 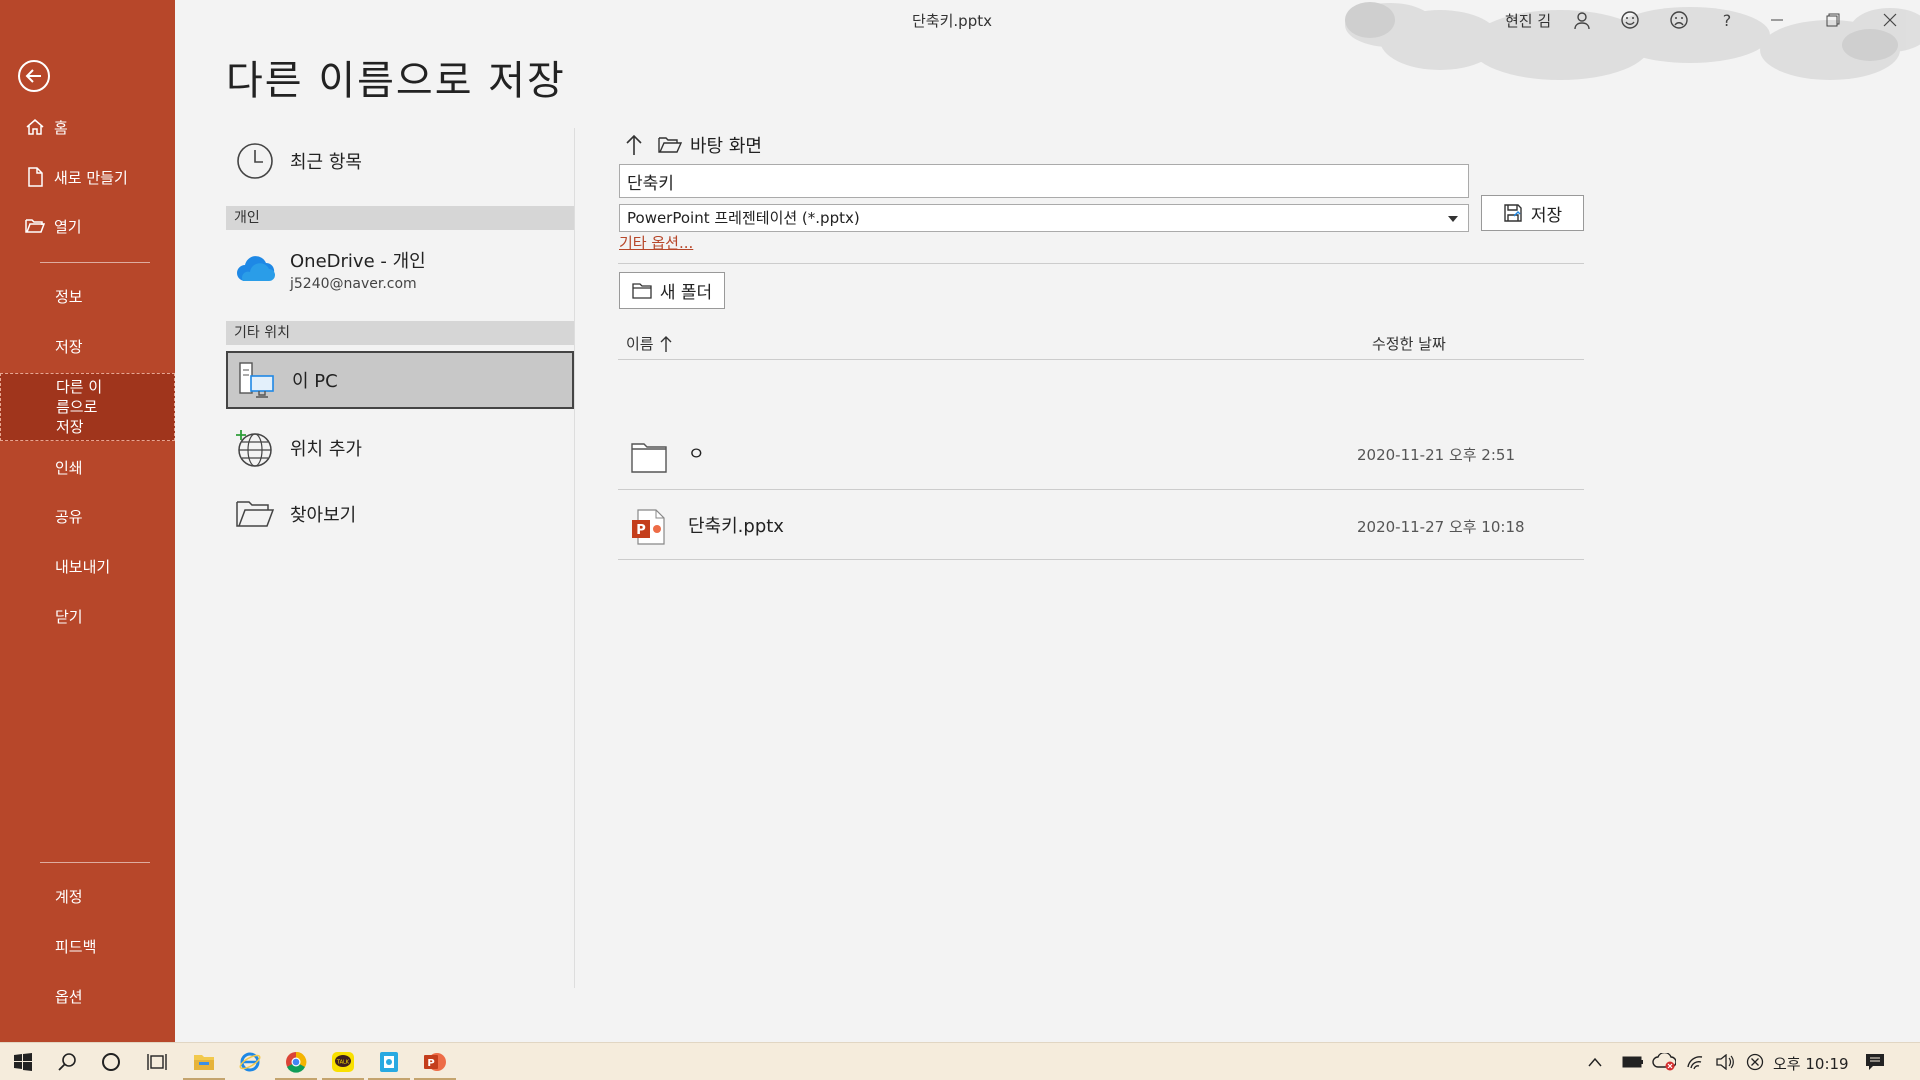 I want to click on user-name: 현진 김, so click(x=1528, y=20).